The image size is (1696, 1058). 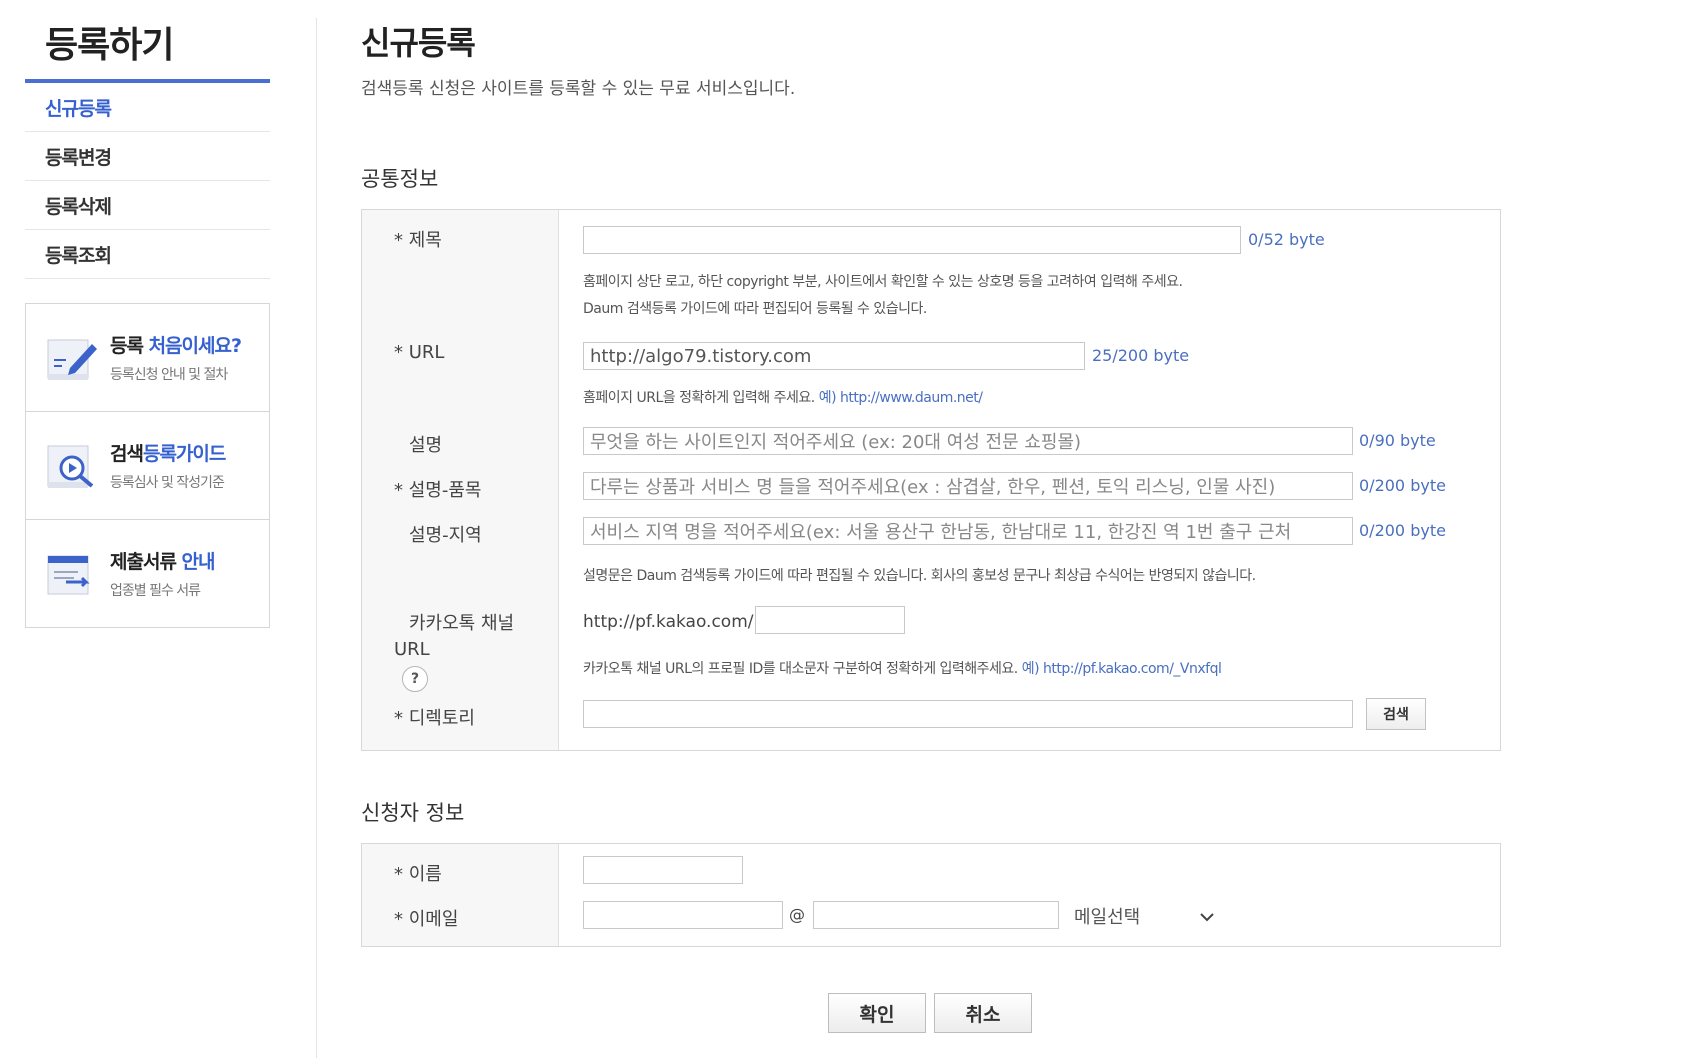 I want to click on banner-title-part: 검색, so click(x=127, y=454).